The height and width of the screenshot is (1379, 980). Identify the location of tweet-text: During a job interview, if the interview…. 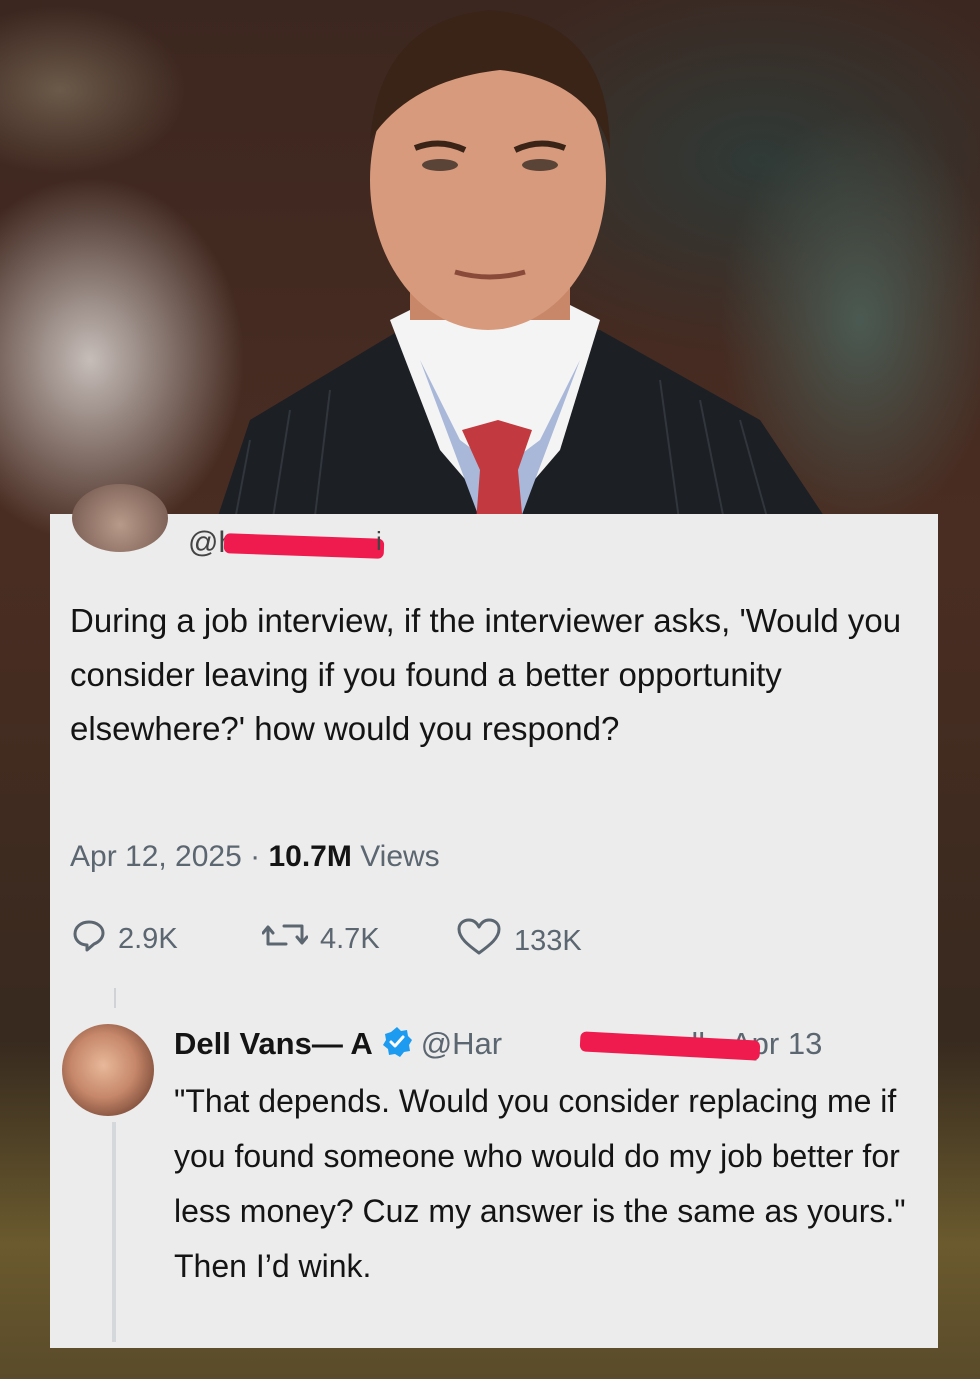
(486, 674).